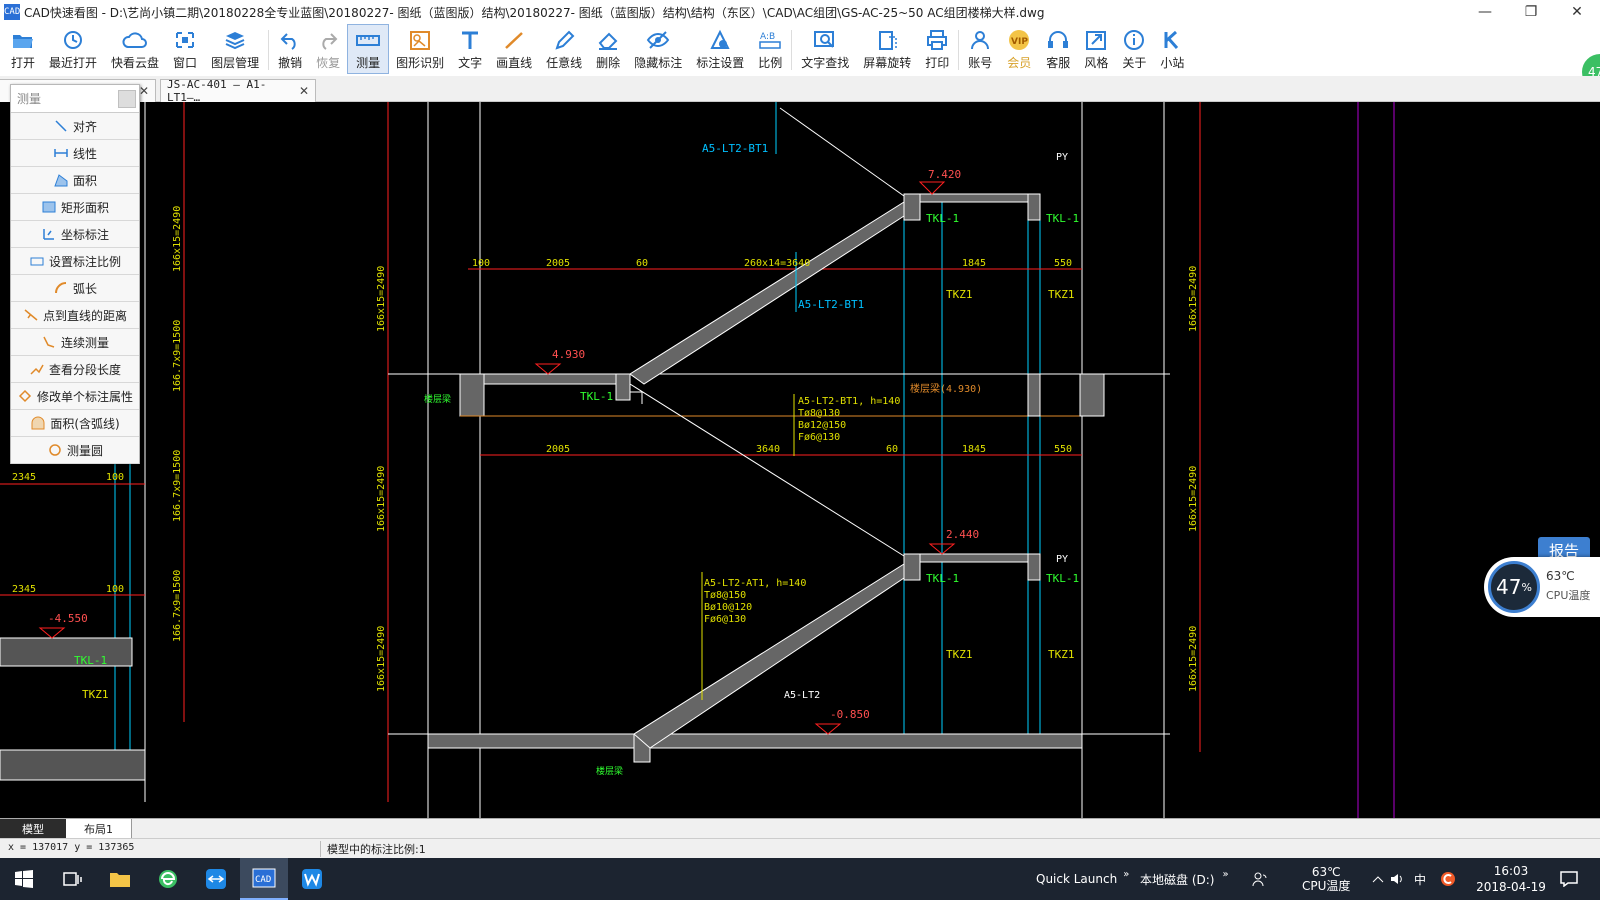 The height and width of the screenshot is (900, 1600). I want to click on mini-site-button: 小站, so click(1172, 49).